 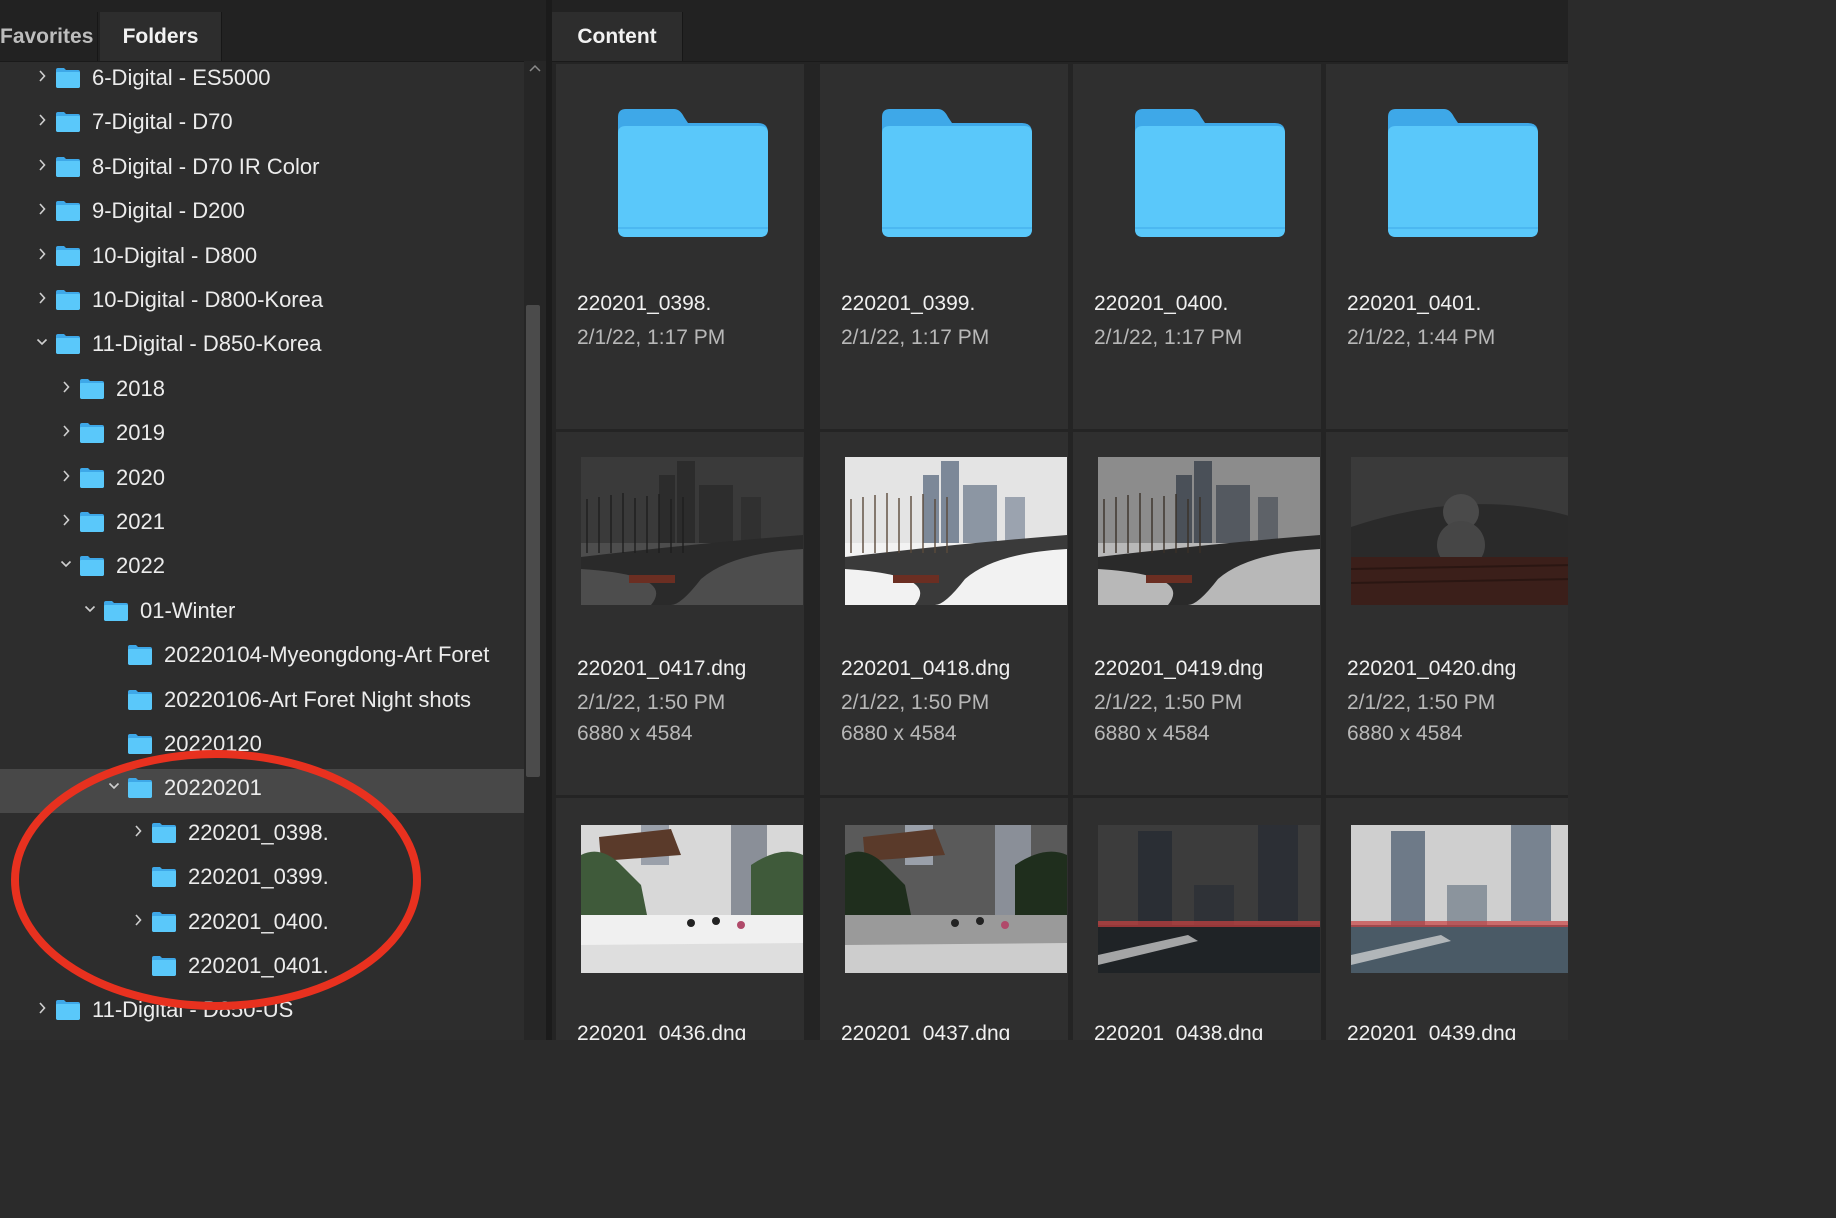 What do you see at coordinates (188, 610) in the screenshot?
I see `tree-item-label: 01-Winter` at bounding box center [188, 610].